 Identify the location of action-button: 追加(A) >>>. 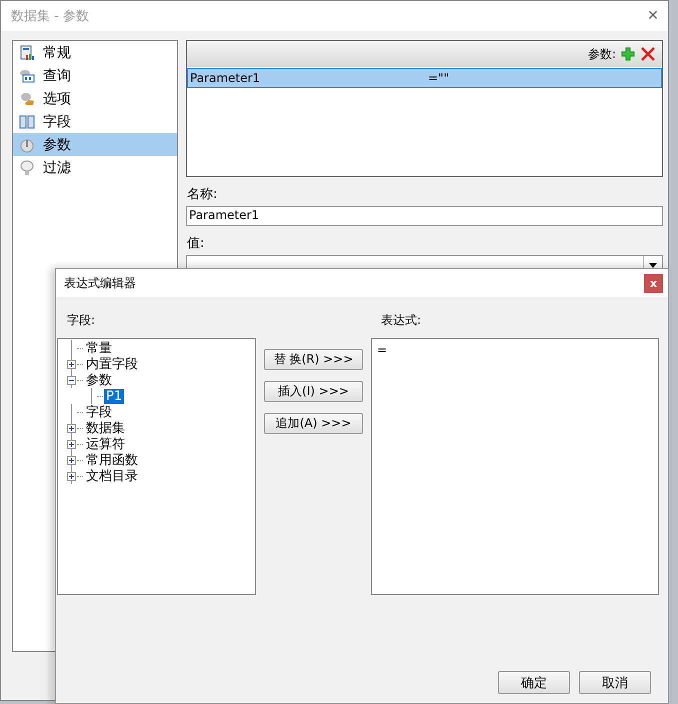
(313, 423).